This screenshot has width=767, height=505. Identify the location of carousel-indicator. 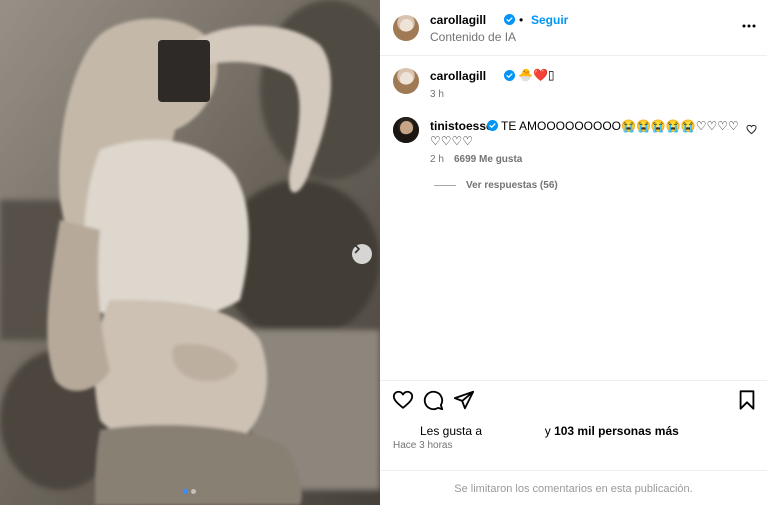
(189, 491).